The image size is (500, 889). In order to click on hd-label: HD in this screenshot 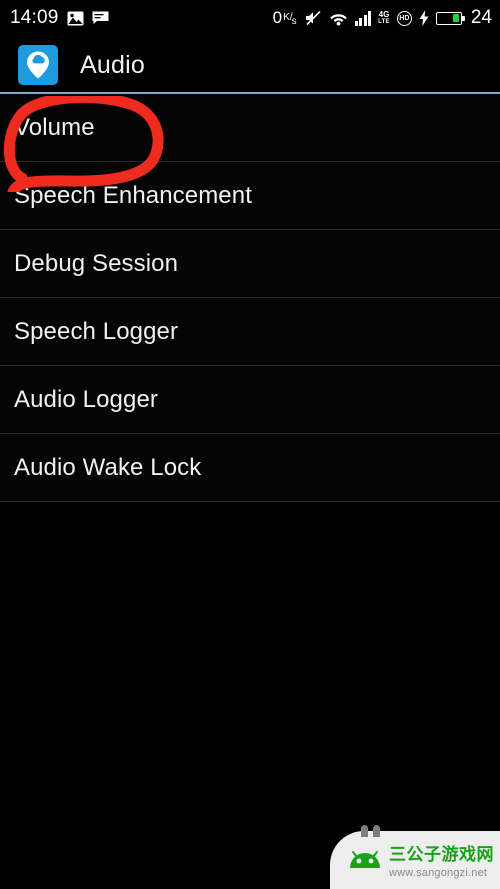, I will do `click(404, 18)`.